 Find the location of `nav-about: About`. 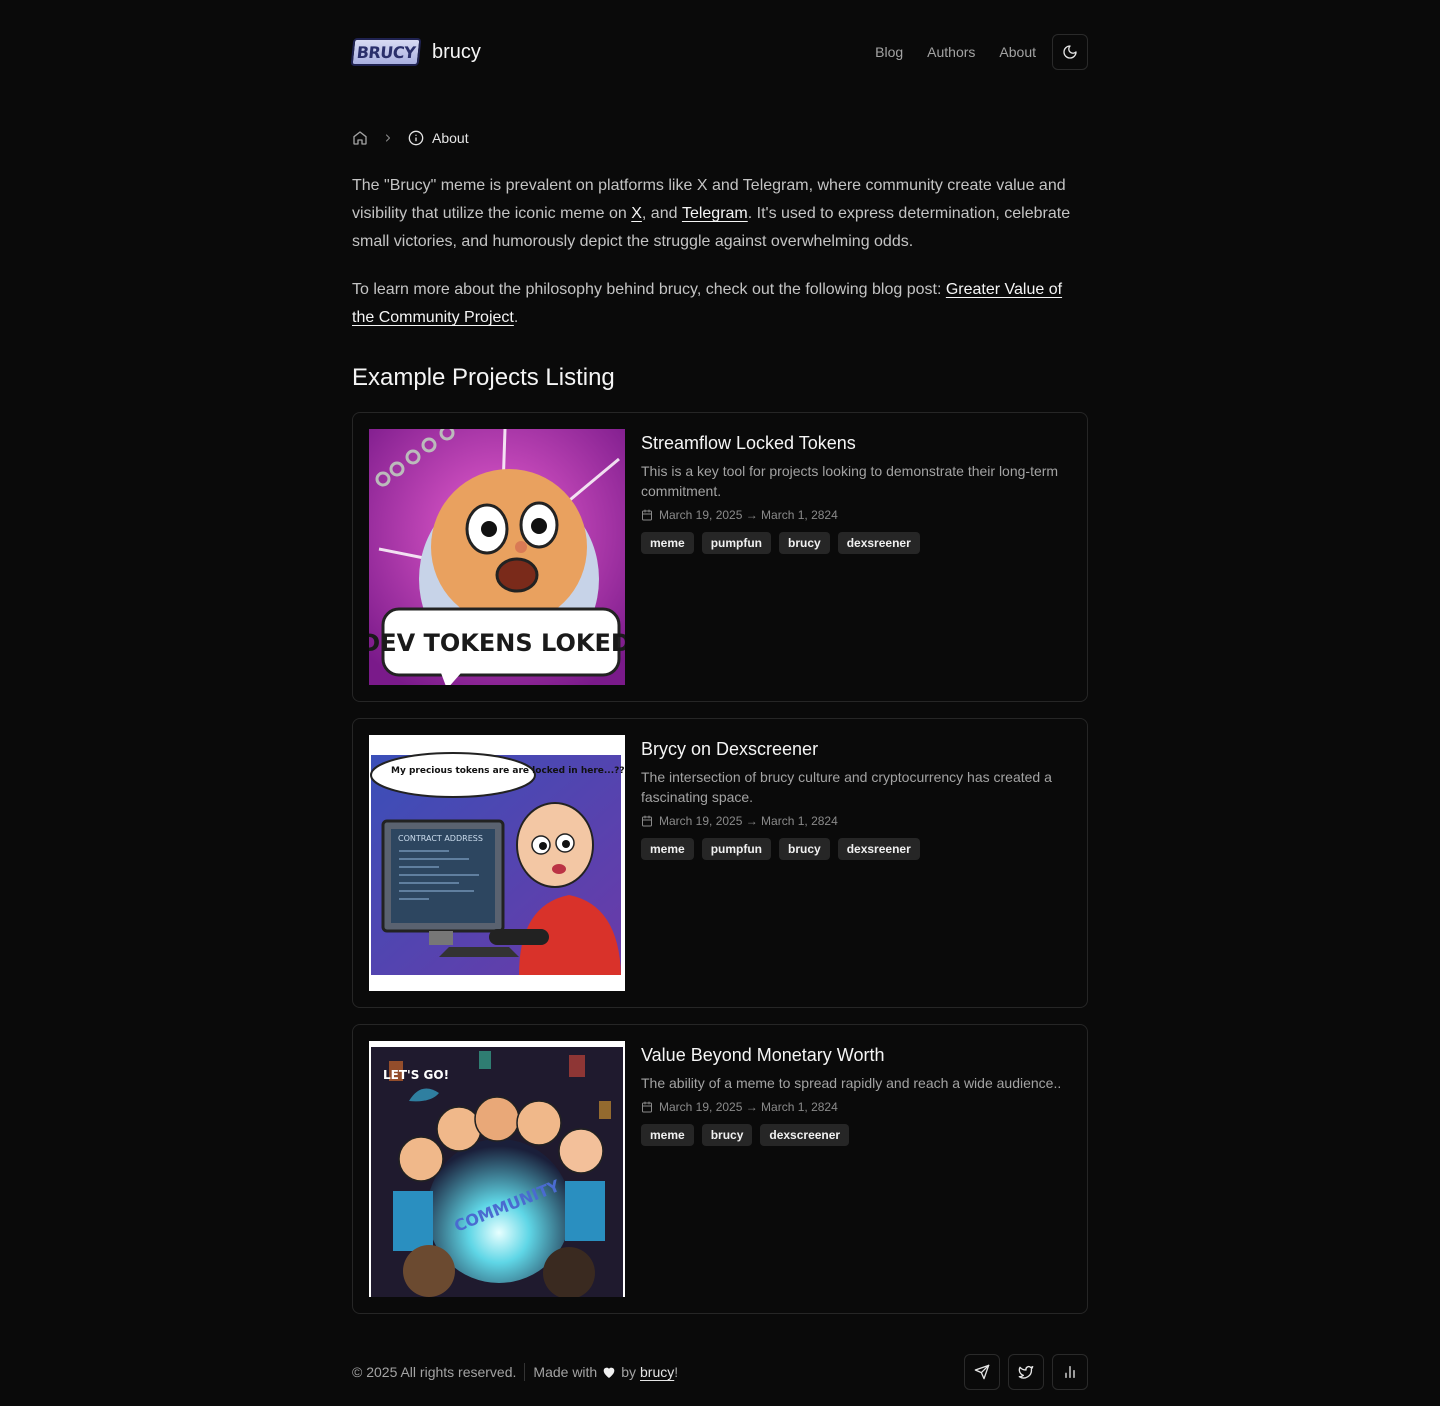

nav-about: About is located at coordinates (1017, 52).